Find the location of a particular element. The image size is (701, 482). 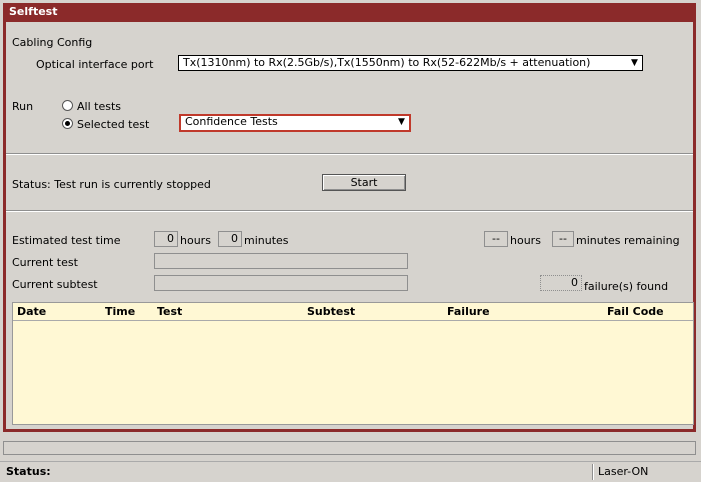

selected-test-radio: Selected test is located at coordinates (105, 124).